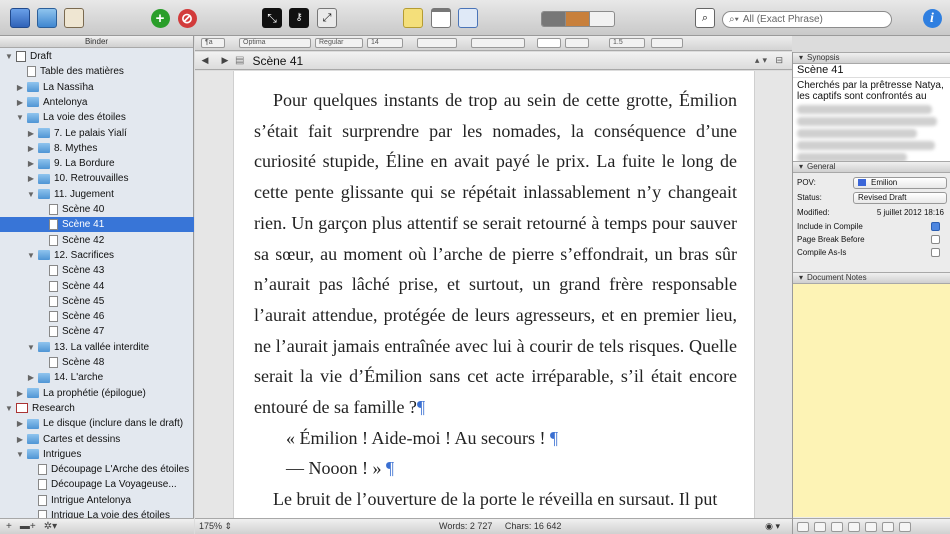 Image resolution: width=950 pixels, height=534 pixels. What do you see at coordinates (272, 18) in the screenshot?
I see `composition-mode-icon: ⤡` at bounding box center [272, 18].